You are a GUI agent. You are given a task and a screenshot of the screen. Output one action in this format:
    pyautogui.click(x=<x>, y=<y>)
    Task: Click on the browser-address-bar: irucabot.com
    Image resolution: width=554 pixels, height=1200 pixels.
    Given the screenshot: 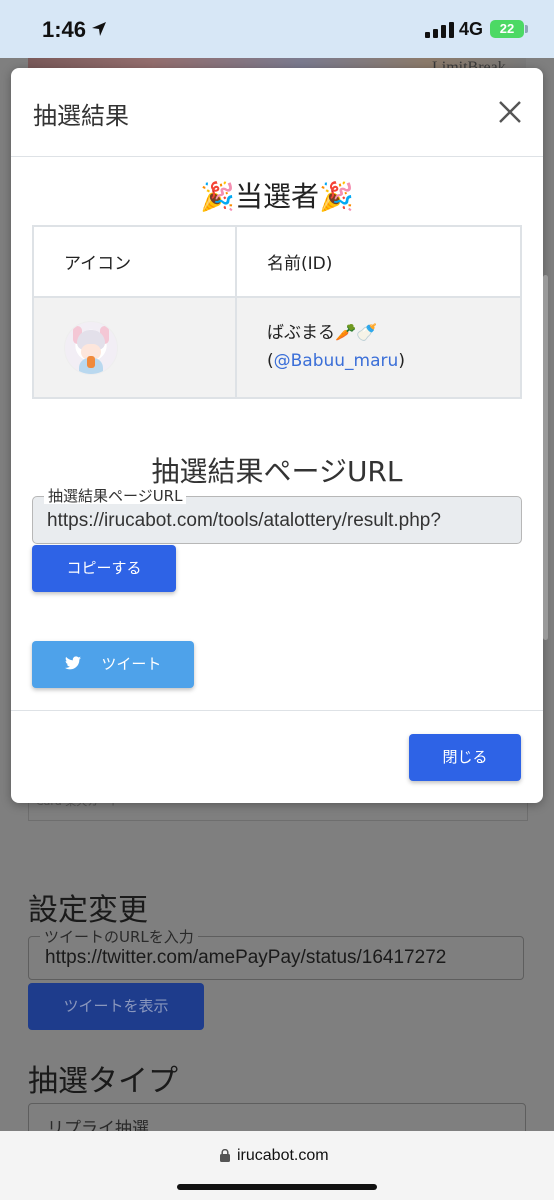 What is the action you would take?
    pyautogui.click(x=277, y=1165)
    